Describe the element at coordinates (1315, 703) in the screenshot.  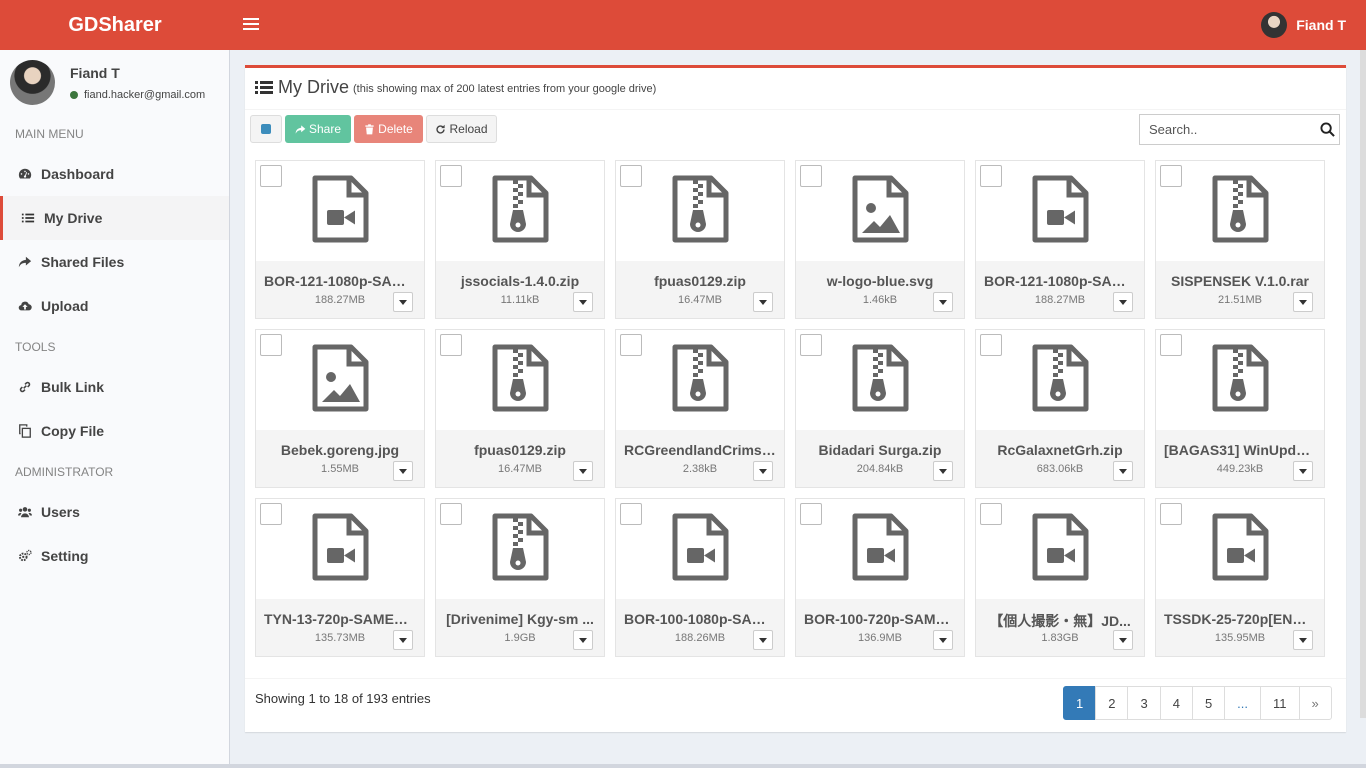
I see `page-next-button: »` at that location.